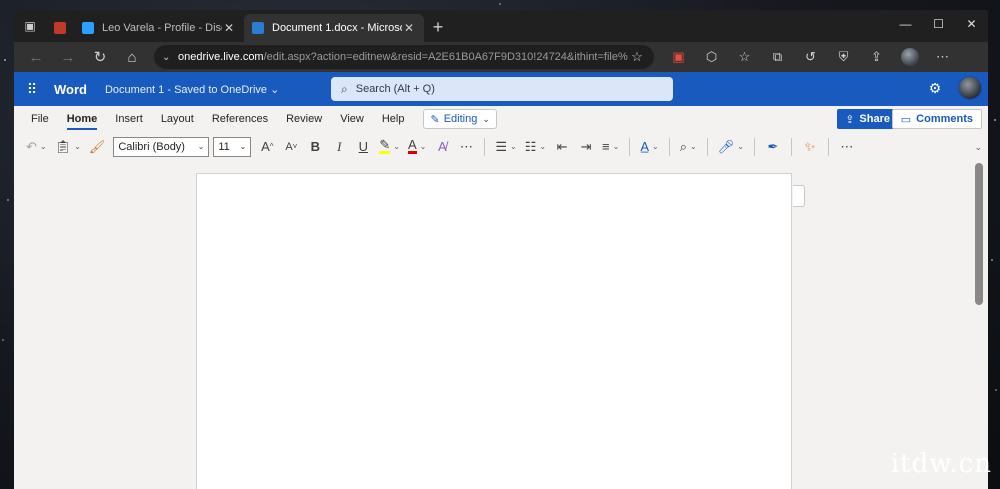 This screenshot has height=489, width=1000. Describe the element at coordinates (970, 88) in the screenshot. I see `avatar` at that location.